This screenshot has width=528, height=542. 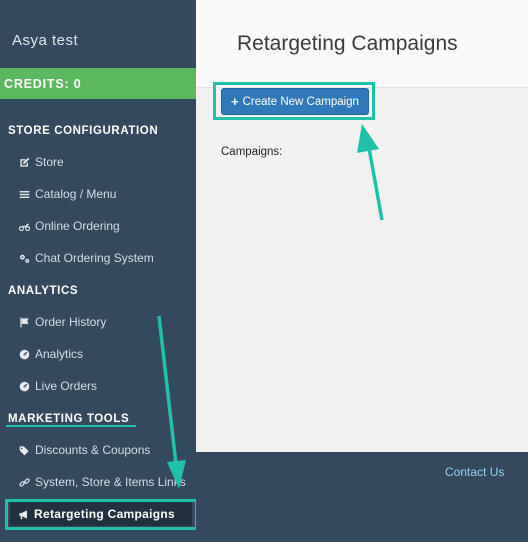 I want to click on list-icon, so click(x=24, y=194).